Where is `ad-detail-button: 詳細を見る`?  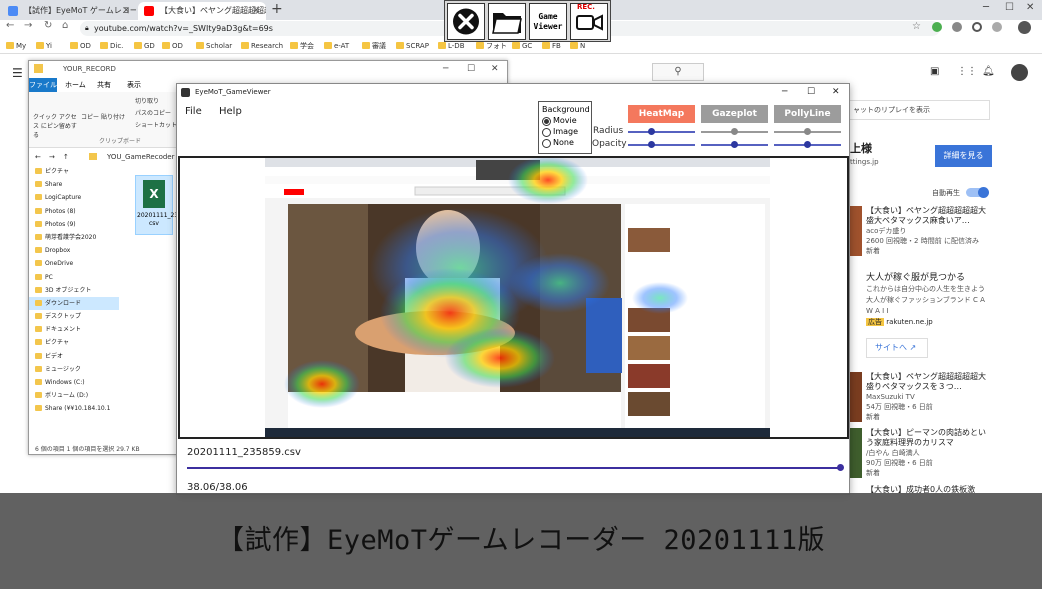
ad-detail-button: 詳細を見る is located at coordinates (963, 156).